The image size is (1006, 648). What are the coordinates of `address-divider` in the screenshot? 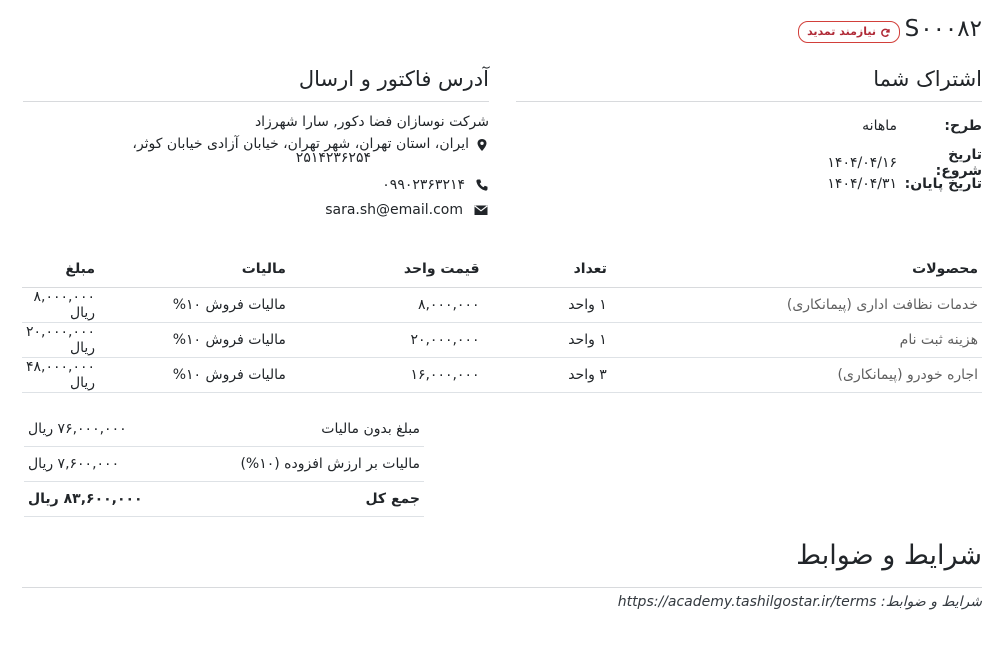 It's located at (256, 101).